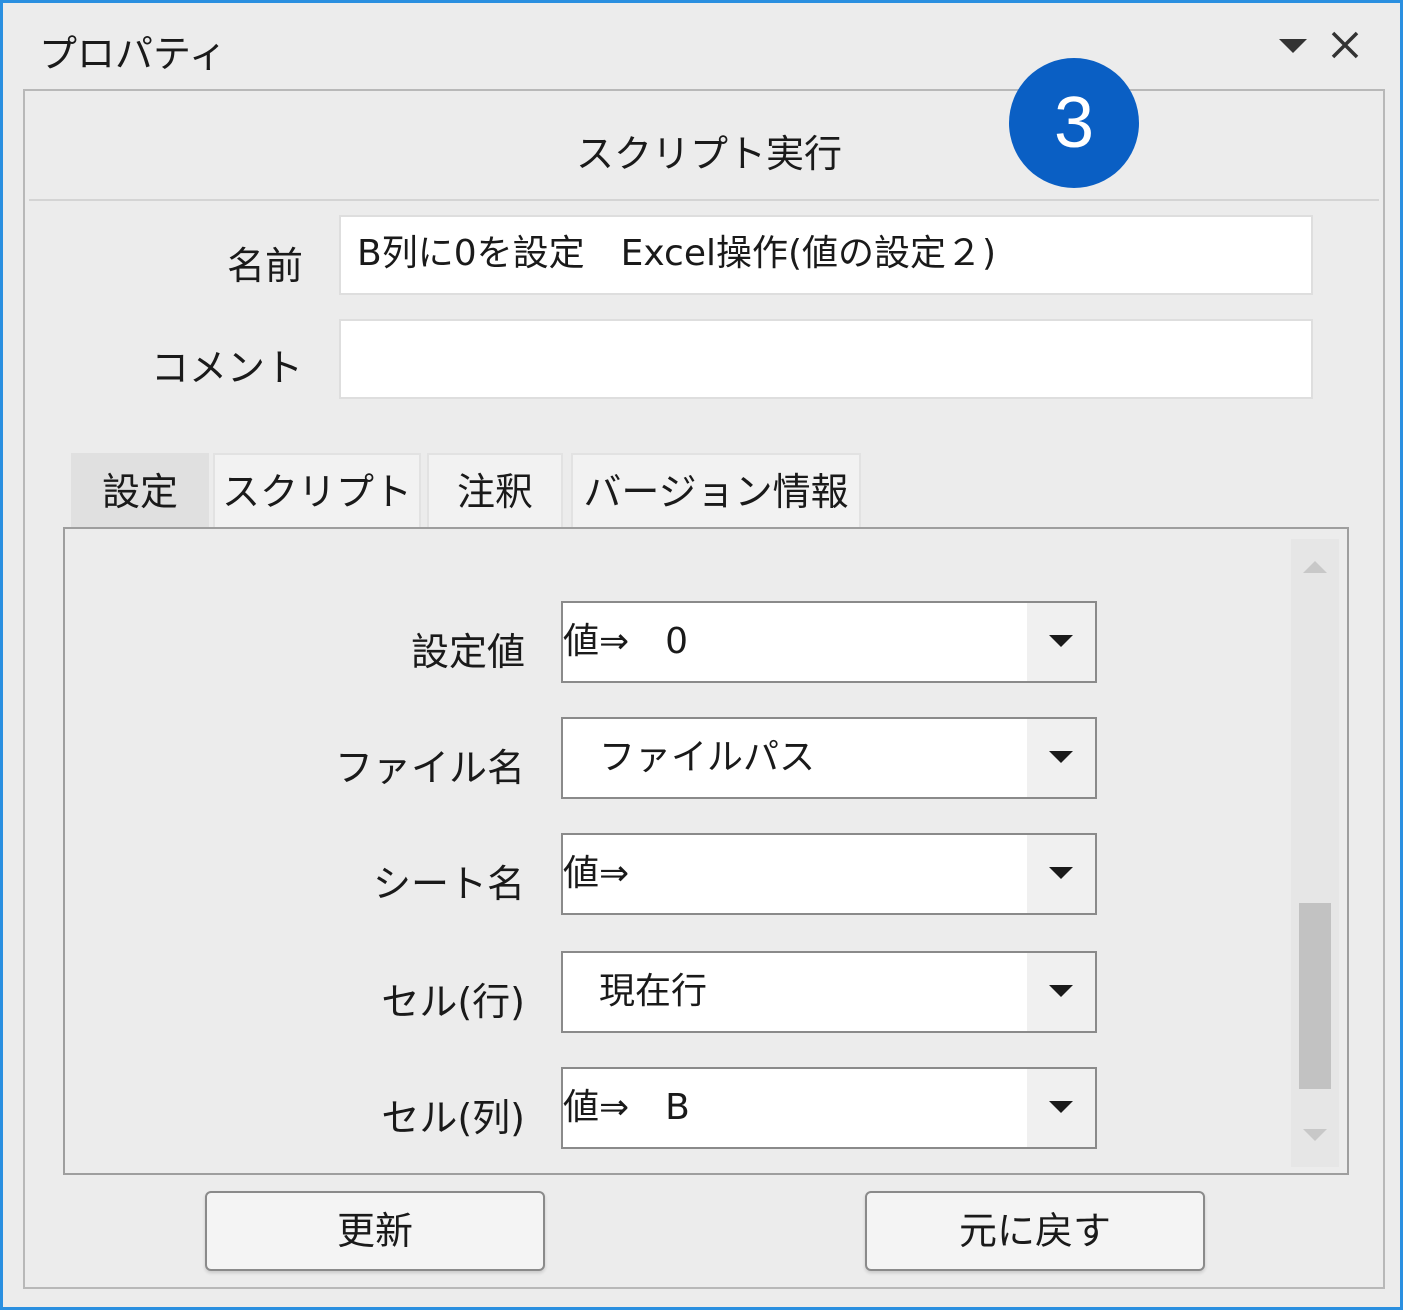  Describe the element at coordinates (1035, 1231) in the screenshot. I see `revert-button: 元に戻す` at that location.